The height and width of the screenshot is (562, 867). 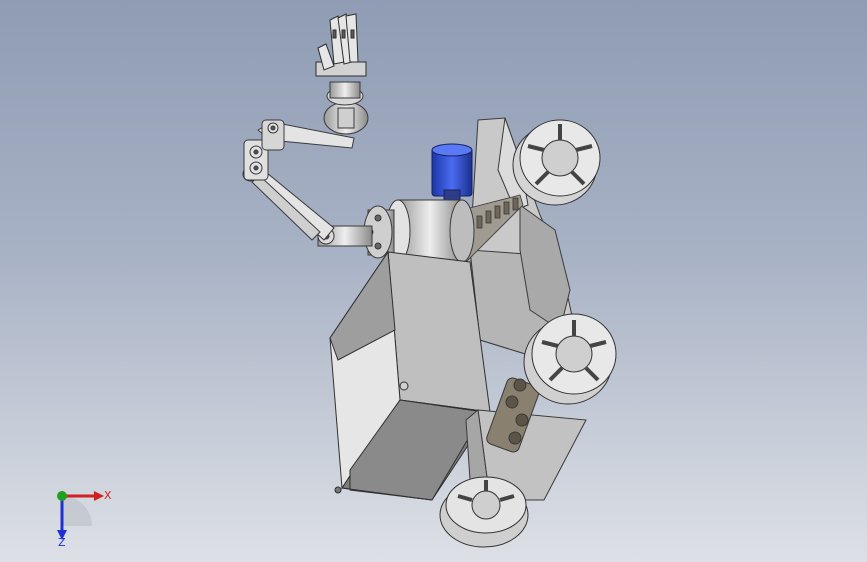 I want to click on x-axis-label: X, so click(x=108, y=495).